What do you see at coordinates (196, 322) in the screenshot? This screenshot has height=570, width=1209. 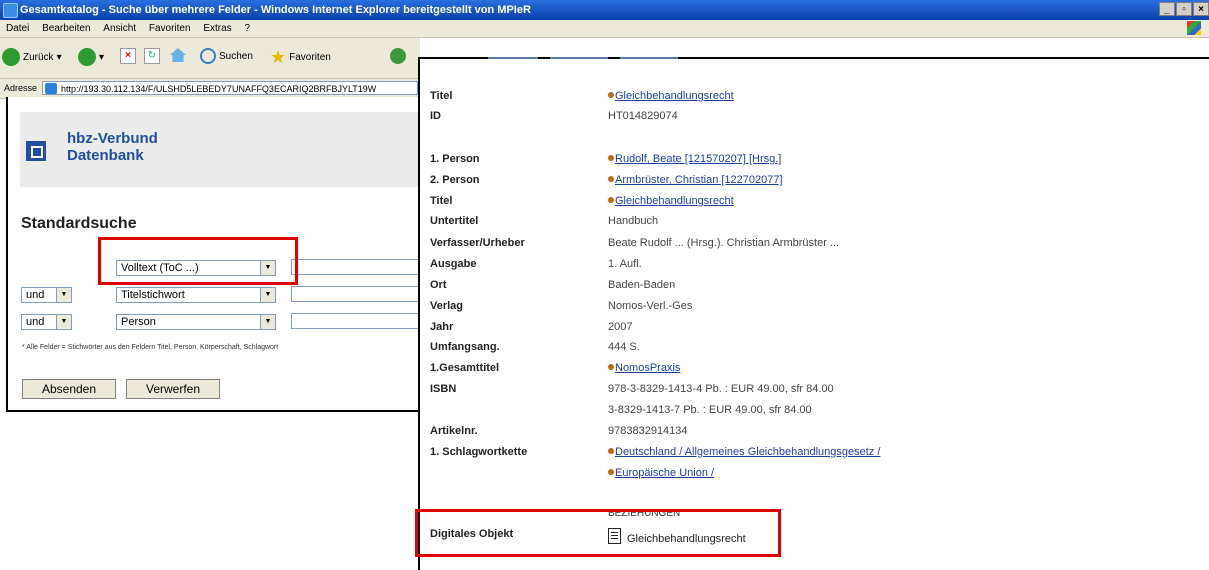 I see `field-select-3: Person ▼` at bounding box center [196, 322].